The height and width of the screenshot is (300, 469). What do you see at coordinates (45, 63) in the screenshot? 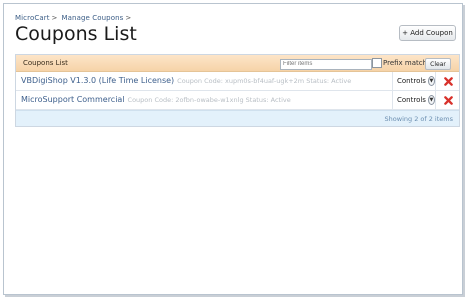
I see `list-header-title: Coupons List` at bounding box center [45, 63].